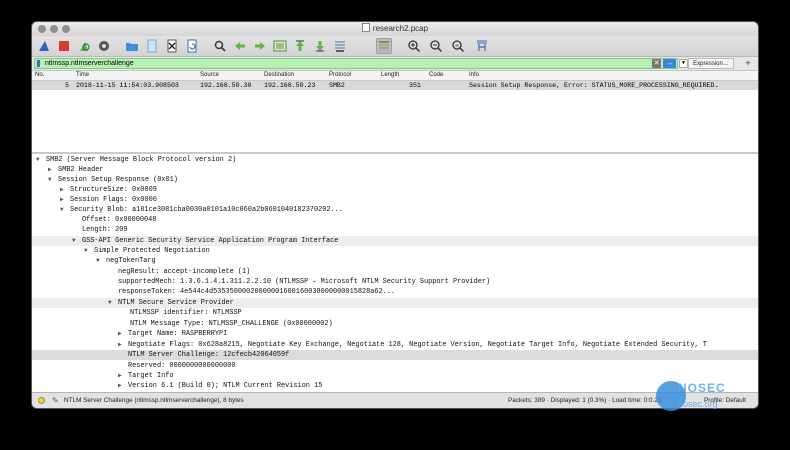 The width and height of the screenshot is (790, 450). What do you see at coordinates (280, 46) in the screenshot?
I see `go-to-packet-button` at bounding box center [280, 46].